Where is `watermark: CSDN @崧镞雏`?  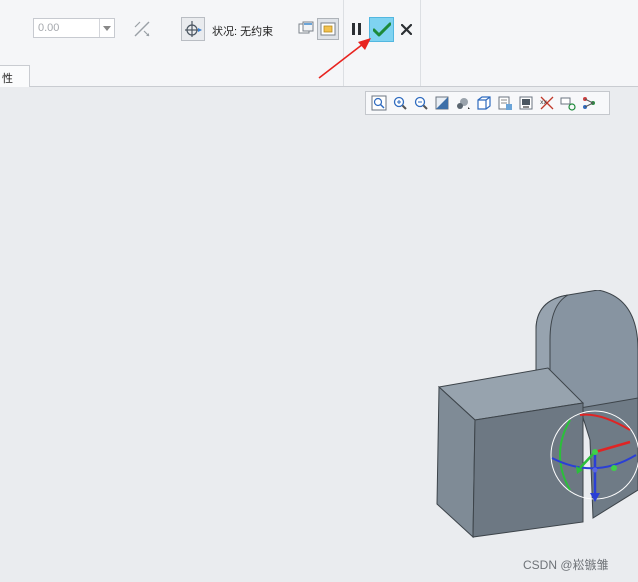 watermark: CSDN @崧镞雏 is located at coordinates (566, 565).